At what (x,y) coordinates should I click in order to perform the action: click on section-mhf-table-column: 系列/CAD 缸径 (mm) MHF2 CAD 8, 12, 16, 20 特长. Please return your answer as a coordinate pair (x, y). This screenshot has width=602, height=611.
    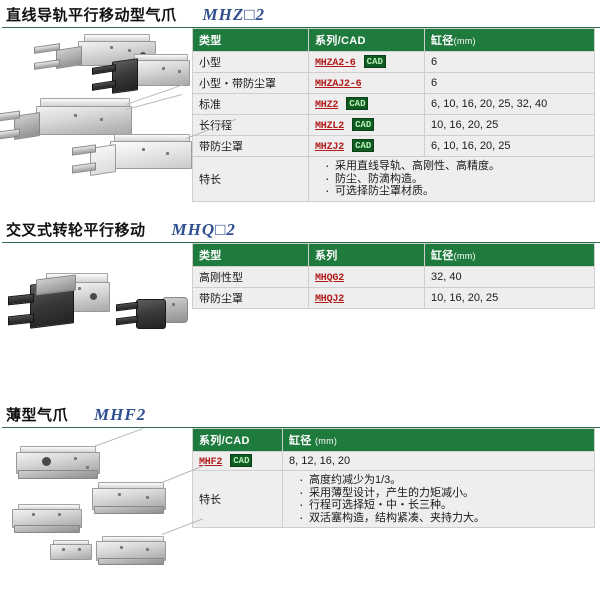
    Looking at the image, I should click on (397, 478).